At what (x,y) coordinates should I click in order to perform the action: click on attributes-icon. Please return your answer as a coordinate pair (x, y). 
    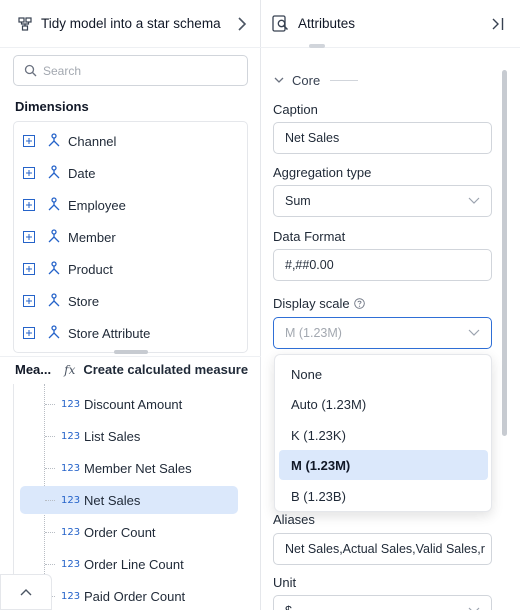
    Looking at the image, I should click on (280, 23).